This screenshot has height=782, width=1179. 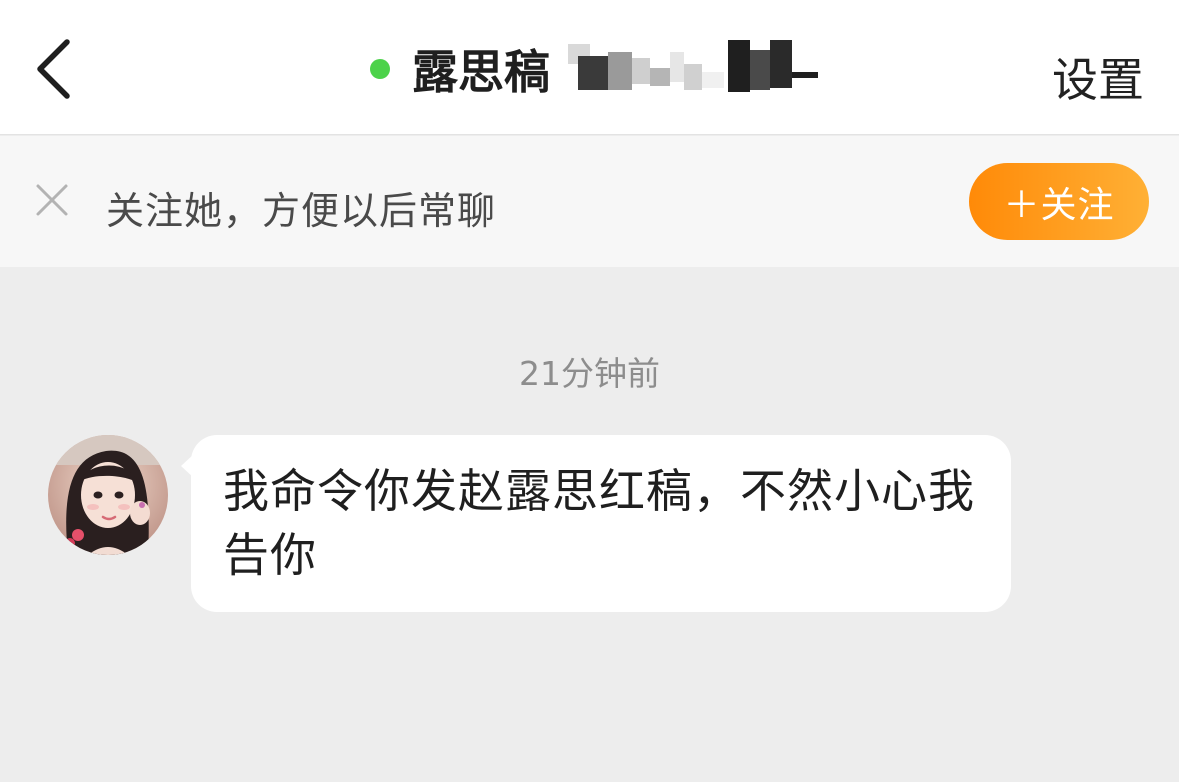 What do you see at coordinates (301, 211) in the screenshot?
I see `follow-prompt: 关注她，方便以后常聊` at bounding box center [301, 211].